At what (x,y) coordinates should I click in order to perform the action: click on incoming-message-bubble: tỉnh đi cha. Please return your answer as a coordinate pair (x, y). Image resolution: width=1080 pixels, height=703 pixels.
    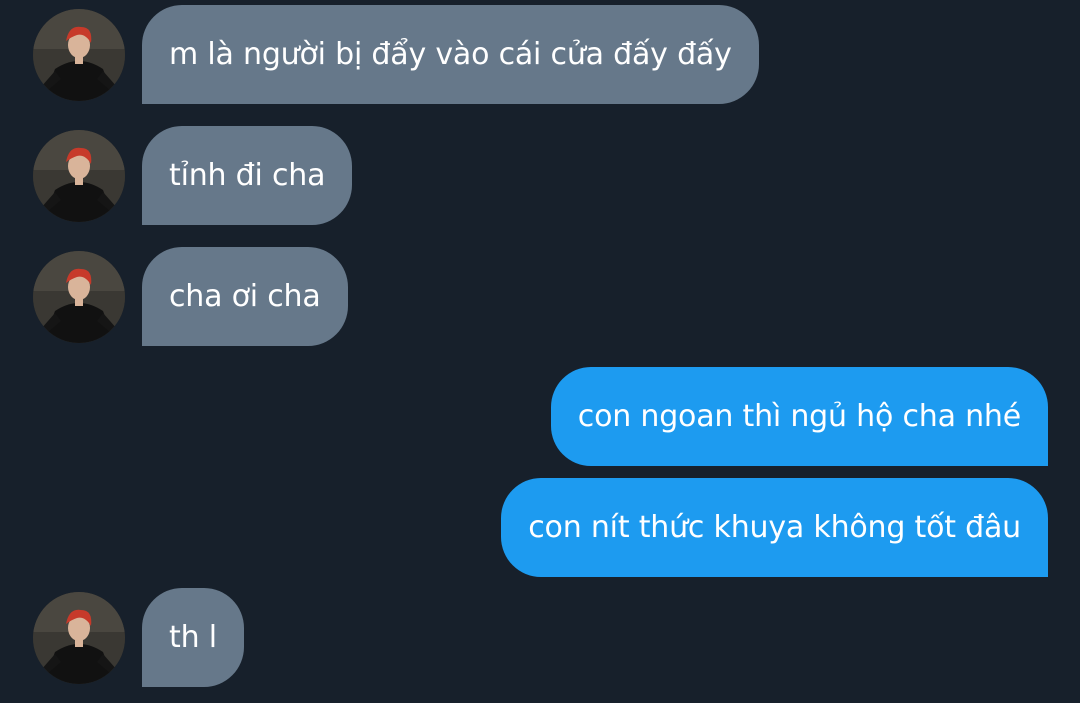
    Looking at the image, I should click on (247, 175).